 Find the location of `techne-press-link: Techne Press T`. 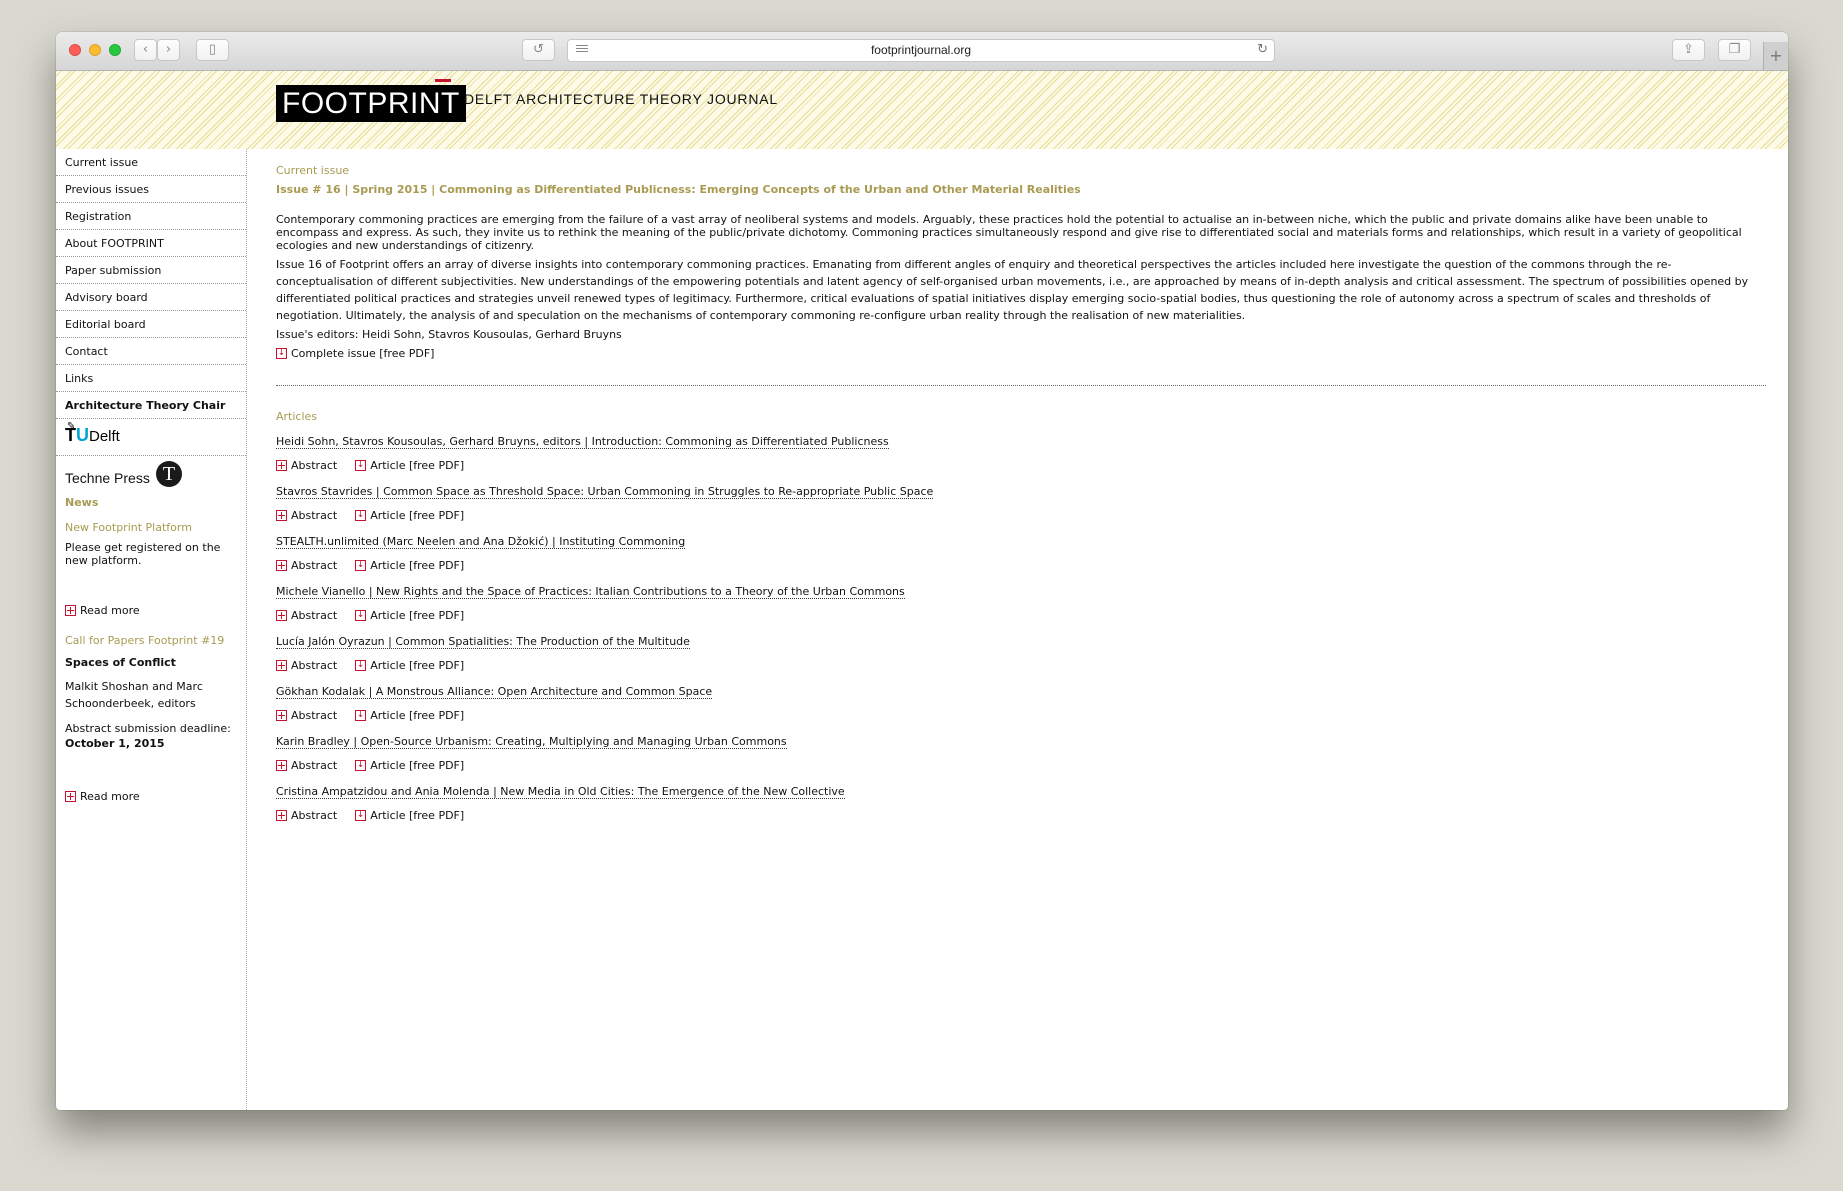

techne-press-link: Techne Press T is located at coordinates (151, 474).